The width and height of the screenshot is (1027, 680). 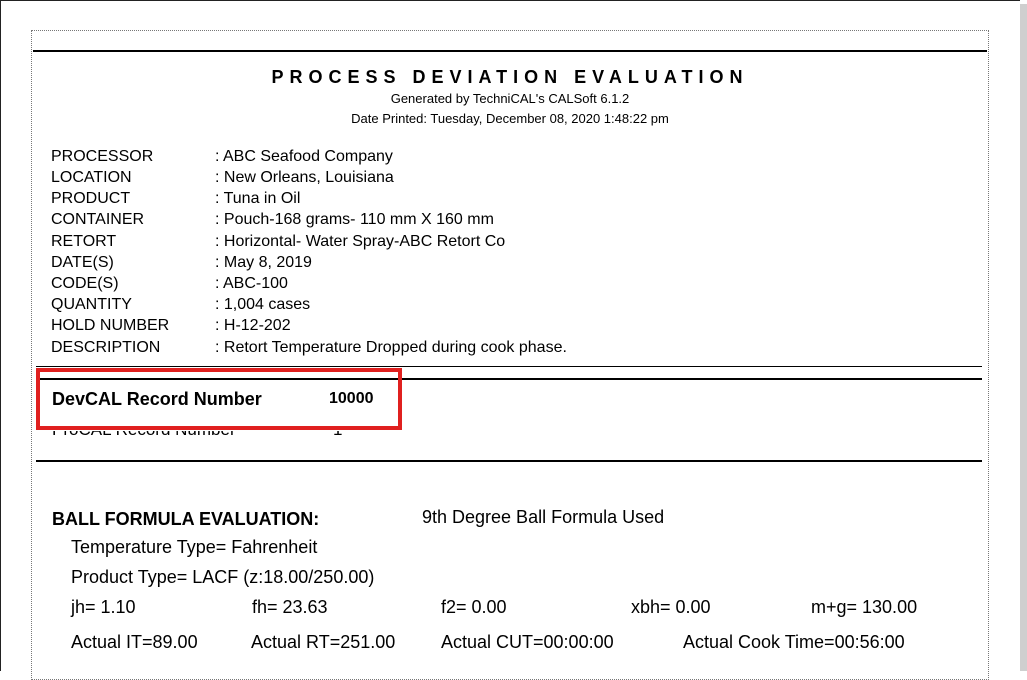 What do you see at coordinates (864, 607) in the screenshot?
I see `mg-value: m+g= 130.00` at bounding box center [864, 607].